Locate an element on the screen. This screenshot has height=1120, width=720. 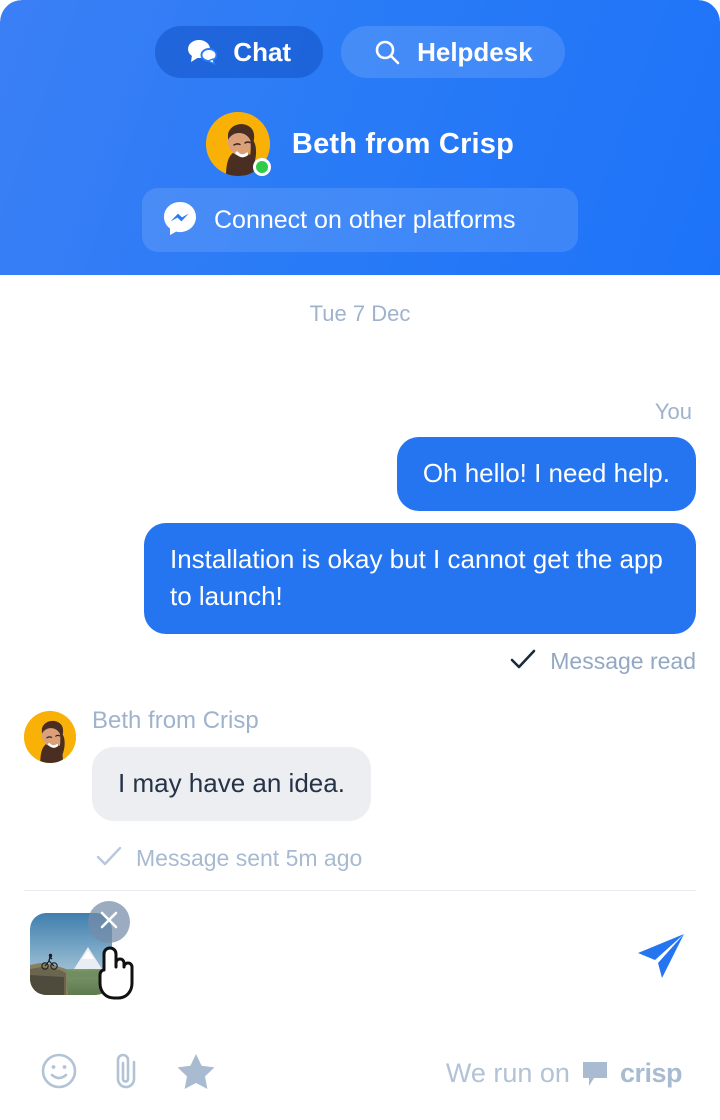
crisp-branding: We run on crisp is located at coordinates (564, 1073).